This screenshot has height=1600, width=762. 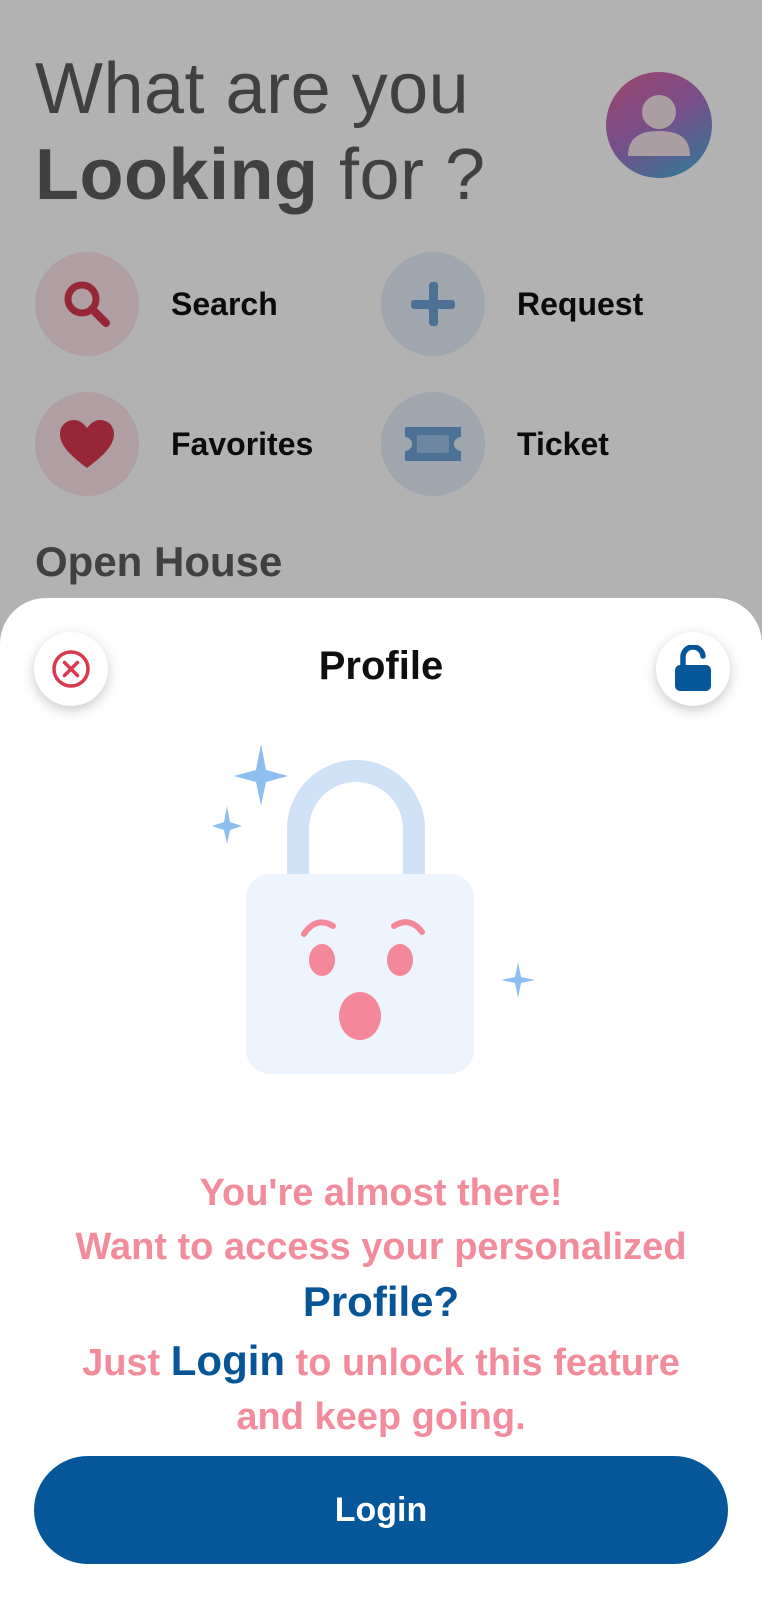 What do you see at coordinates (381, 1301) in the screenshot?
I see `message-line3: Profile?` at bounding box center [381, 1301].